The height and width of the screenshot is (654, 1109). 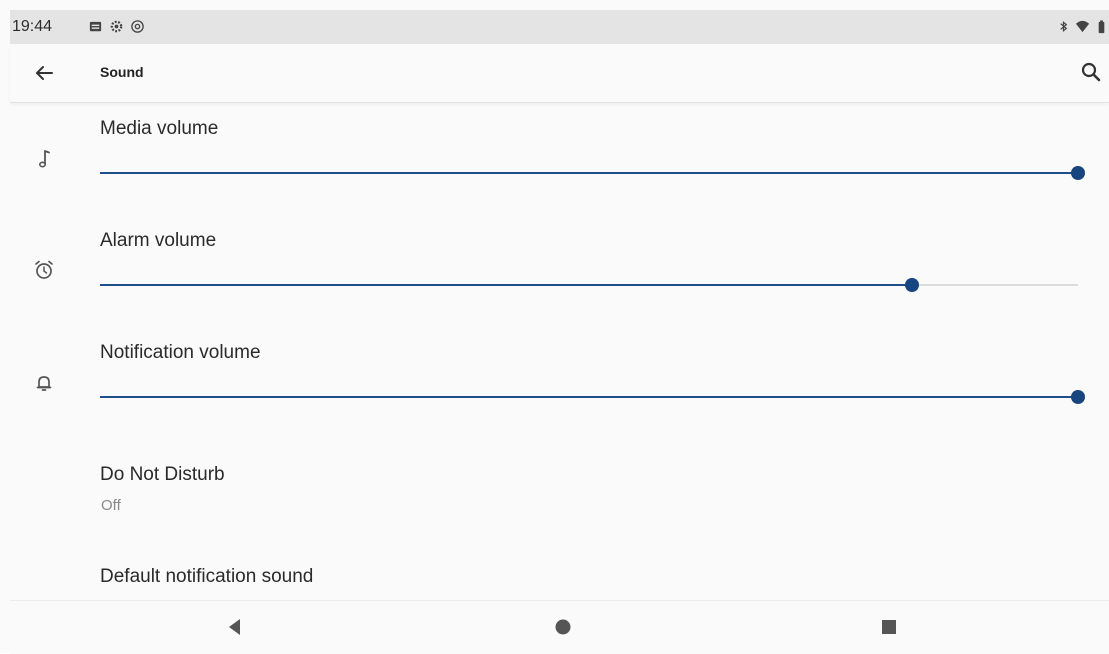 I want to click on gear-icon, so click(x=116, y=26).